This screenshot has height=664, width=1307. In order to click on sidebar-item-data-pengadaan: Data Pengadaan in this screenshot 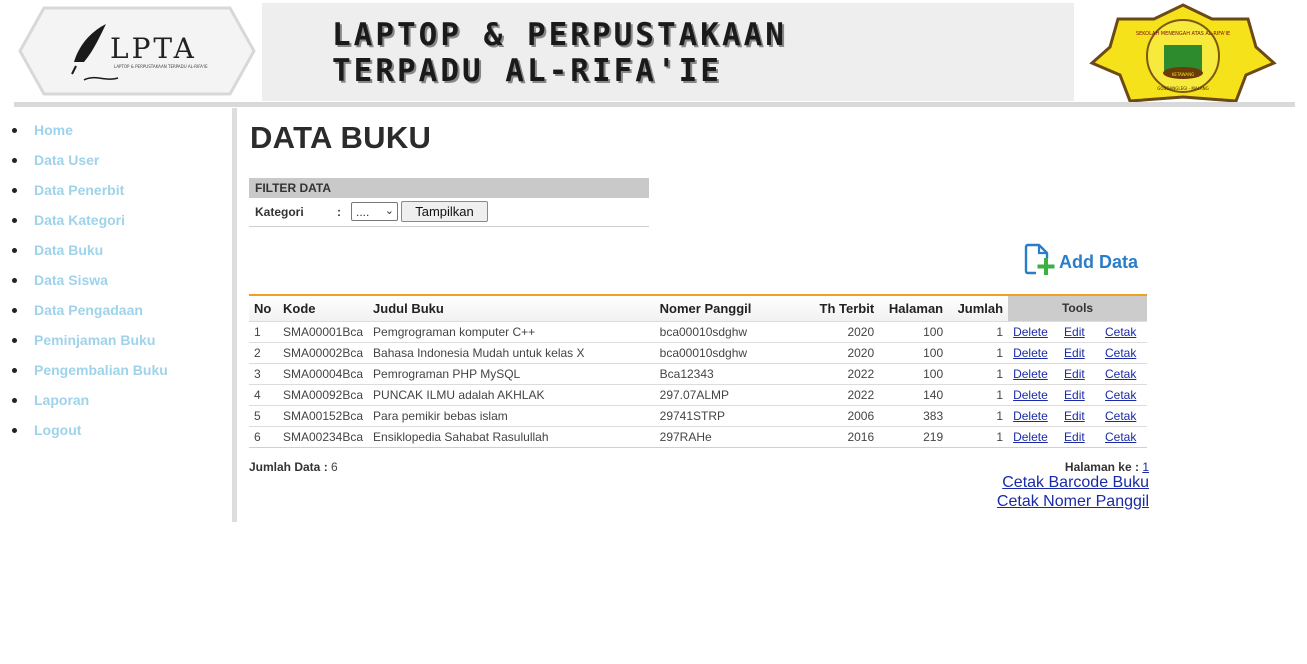, I will do `click(90, 317)`.